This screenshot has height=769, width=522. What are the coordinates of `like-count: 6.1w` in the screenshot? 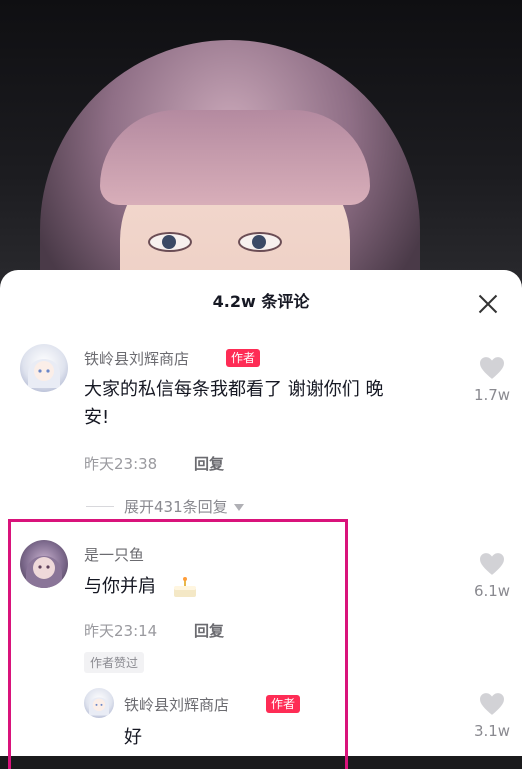 It's located at (492, 591).